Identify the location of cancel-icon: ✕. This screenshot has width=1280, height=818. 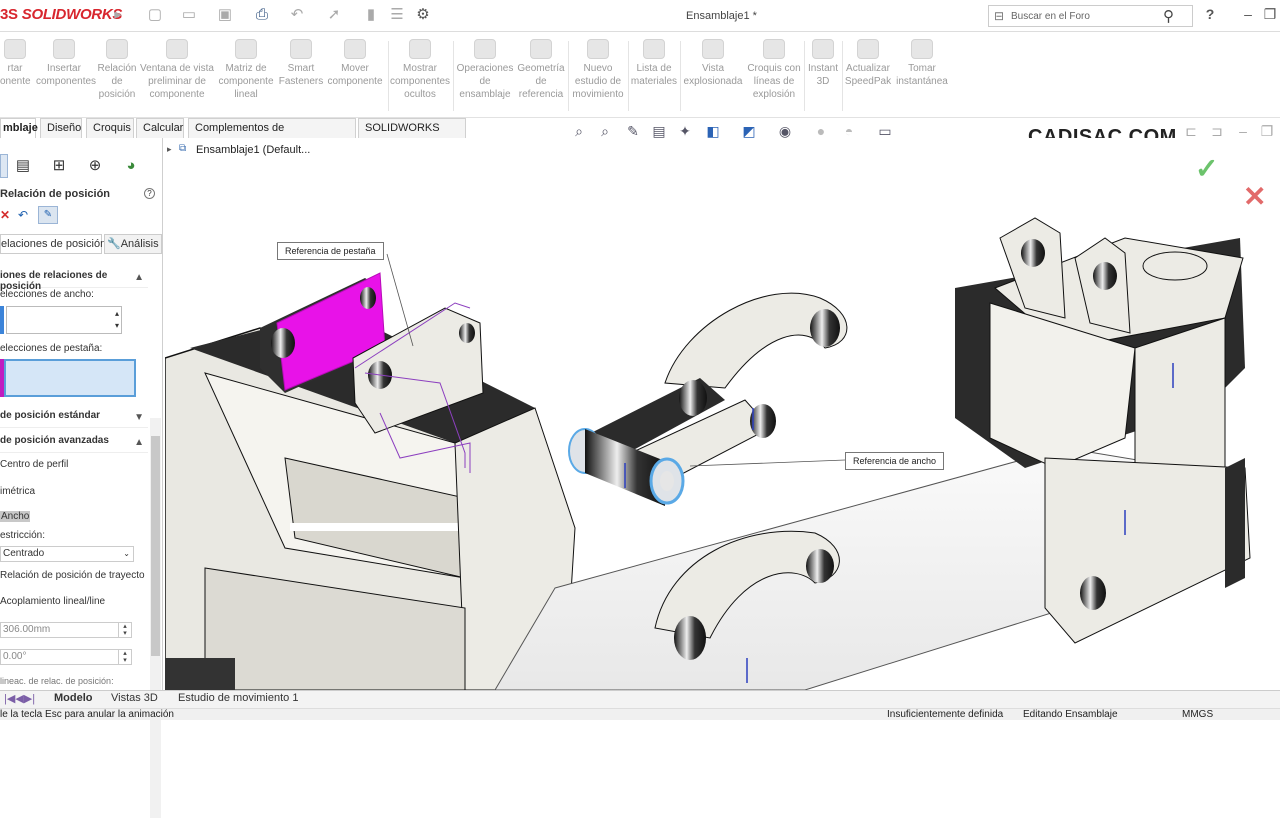
(5, 215).